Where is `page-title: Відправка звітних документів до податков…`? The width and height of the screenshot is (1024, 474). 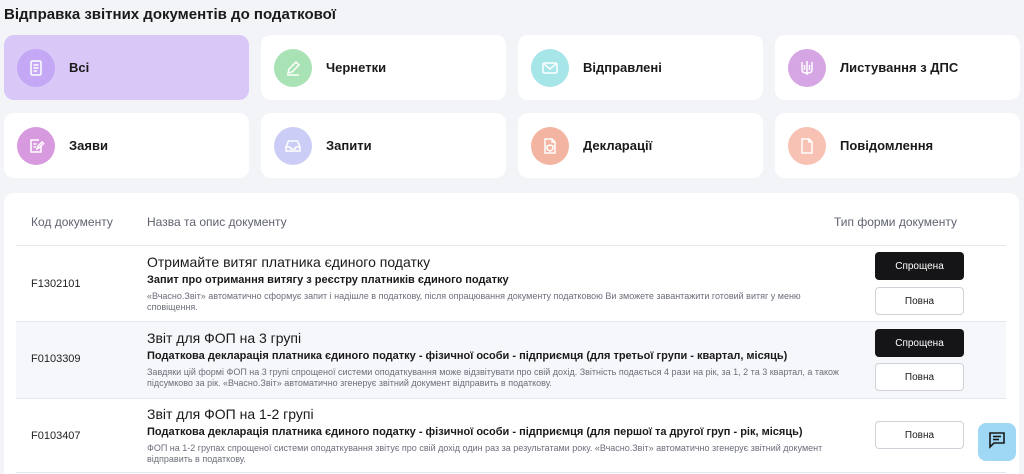 page-title: Відправка звітних документів до податков… is located at coordinates (170, 14).